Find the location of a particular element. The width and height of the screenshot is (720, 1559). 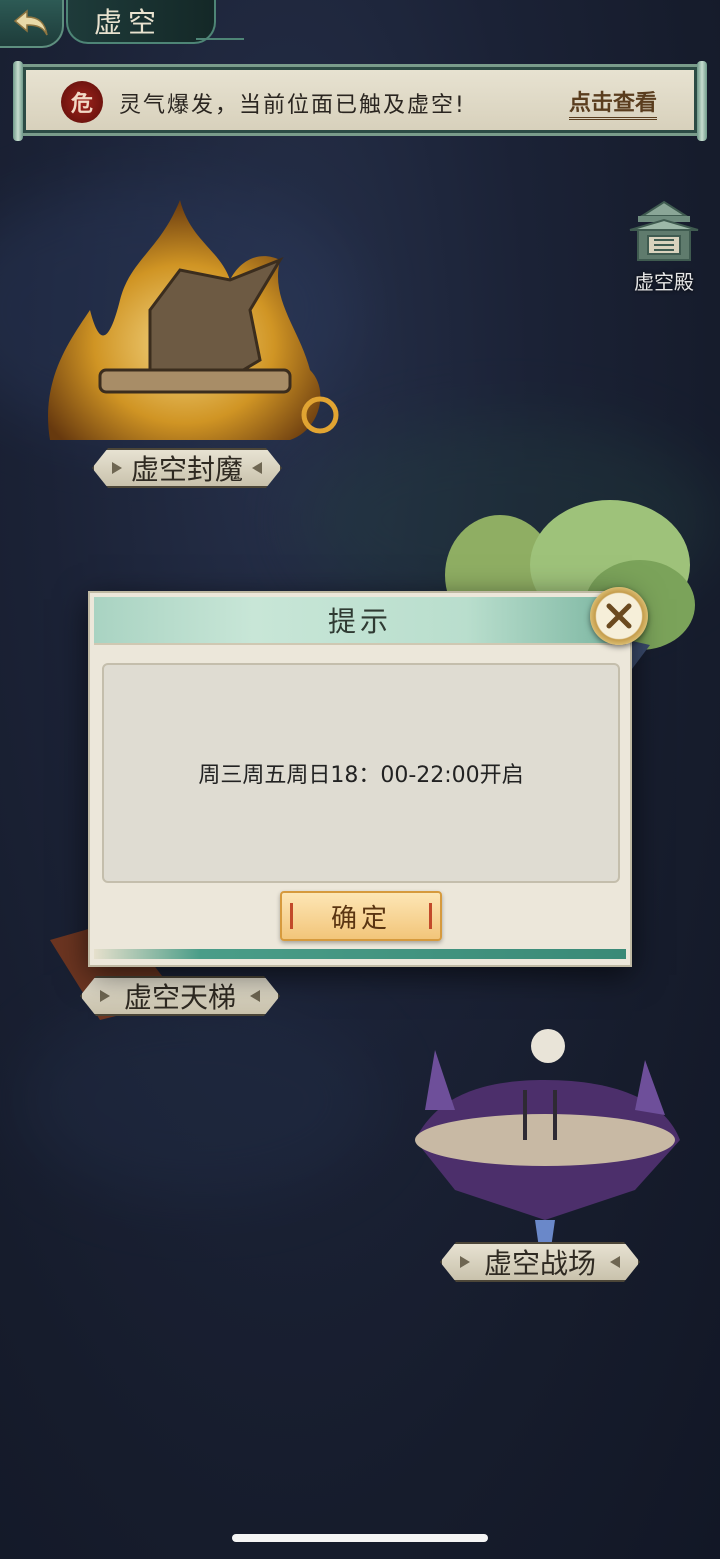

dialog-divider is located at coordinates (360, 644).